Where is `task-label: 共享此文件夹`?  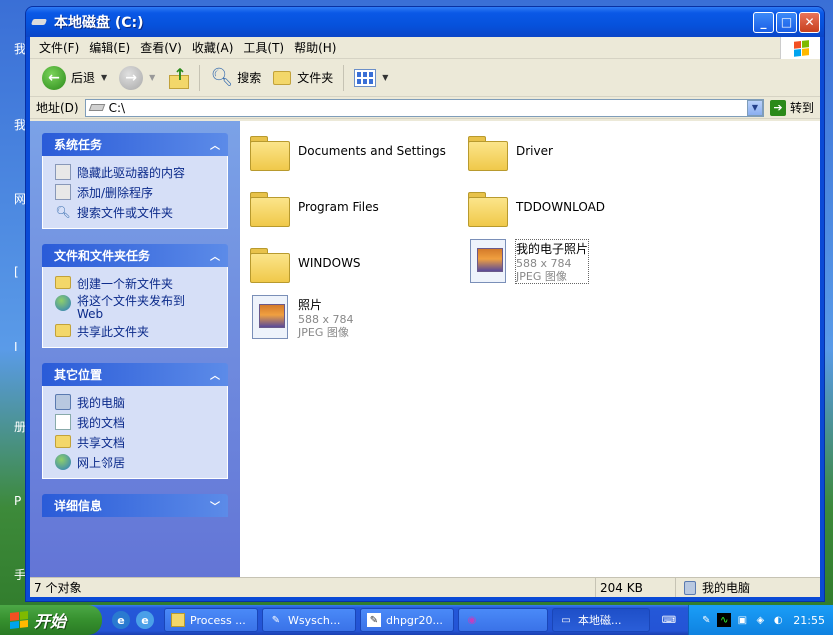
task-label: 共享此文件夹 is located at coordinates (113, 332).